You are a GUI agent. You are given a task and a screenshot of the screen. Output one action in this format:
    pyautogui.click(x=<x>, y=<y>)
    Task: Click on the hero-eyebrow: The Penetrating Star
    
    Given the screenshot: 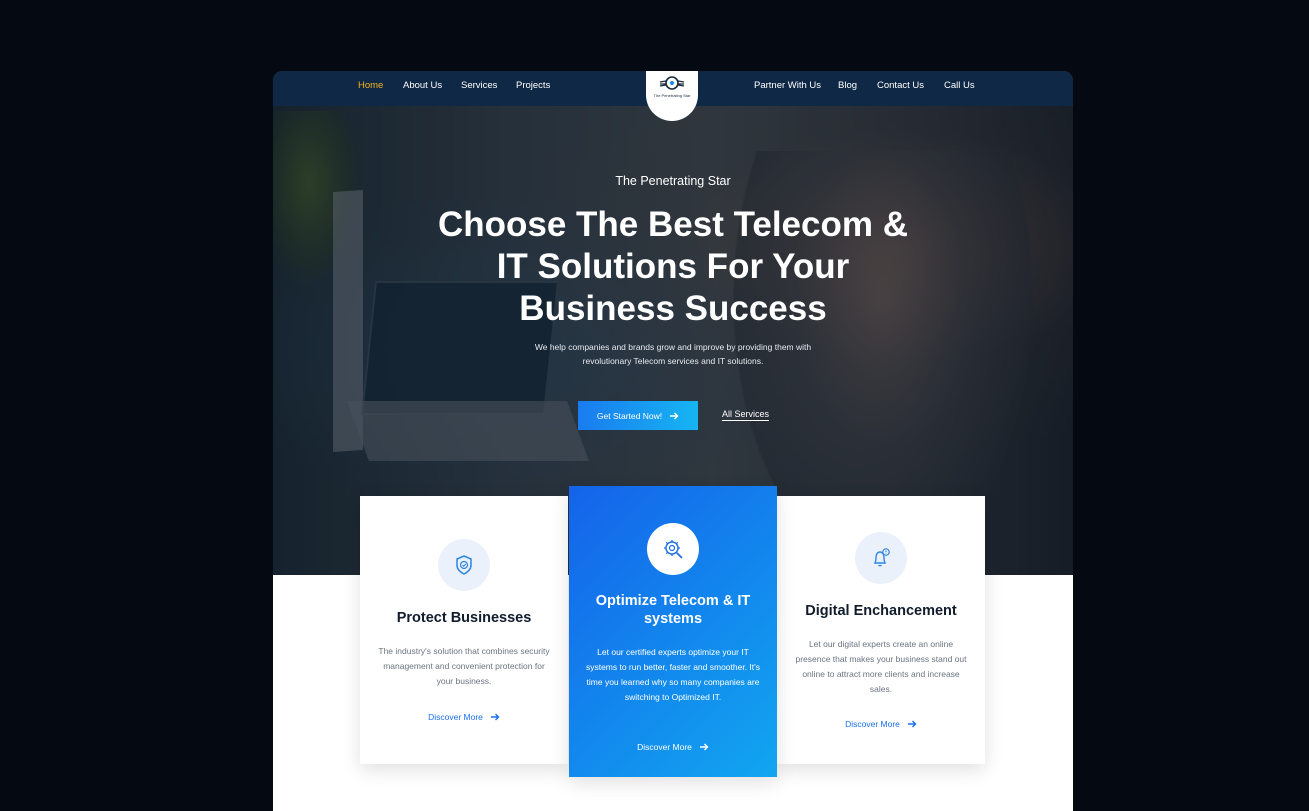 What is the action you would take?
    pyautogui.click(x=673, y=181)
    